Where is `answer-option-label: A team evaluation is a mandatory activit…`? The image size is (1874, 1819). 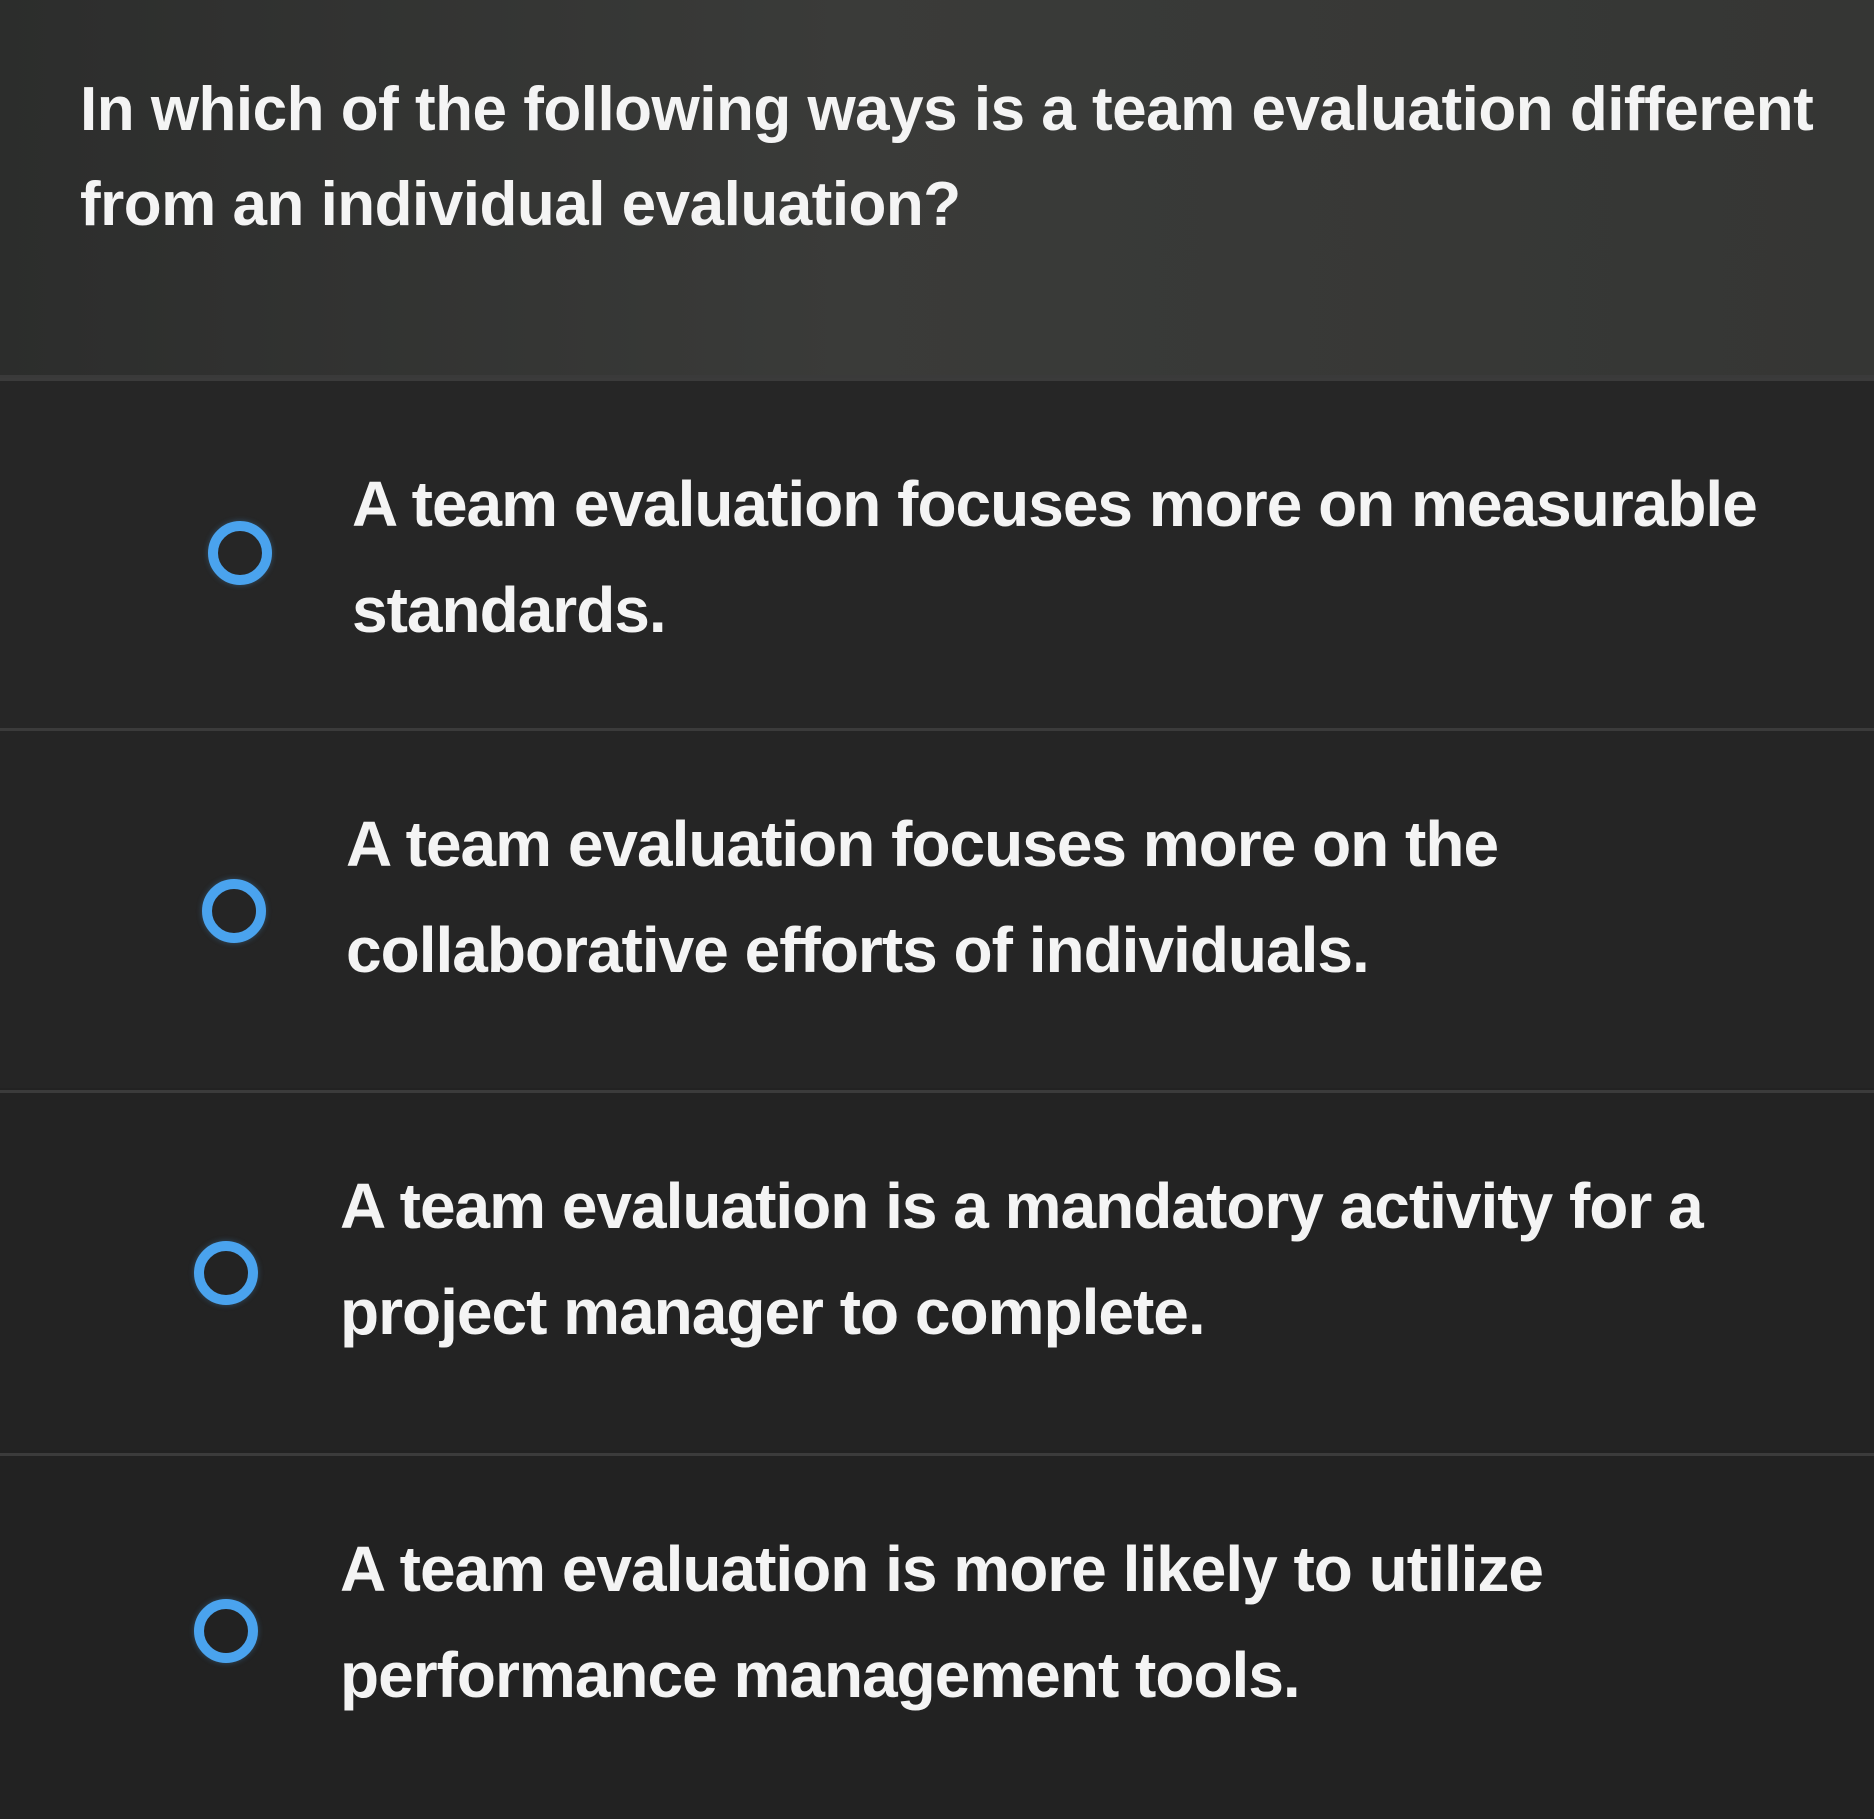
answer-option-label: A team evaluation is a mandatory activit… is located at coordinates (1022, 1259).